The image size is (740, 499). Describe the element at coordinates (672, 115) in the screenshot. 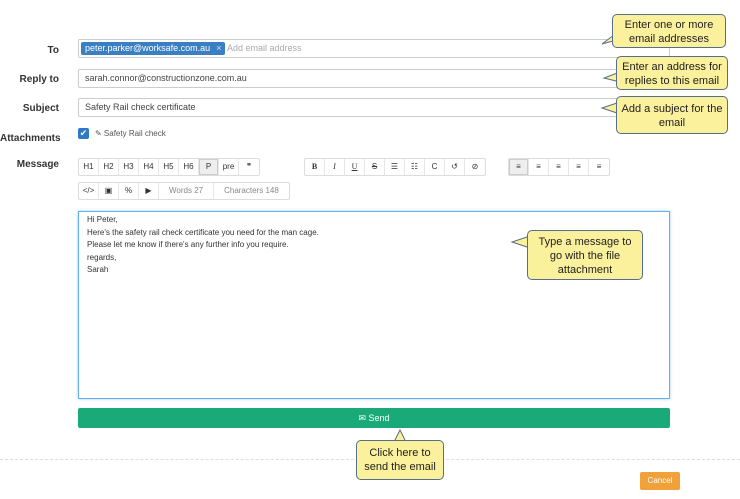

I see `subject-callout: Add a subject for the email` at that location.